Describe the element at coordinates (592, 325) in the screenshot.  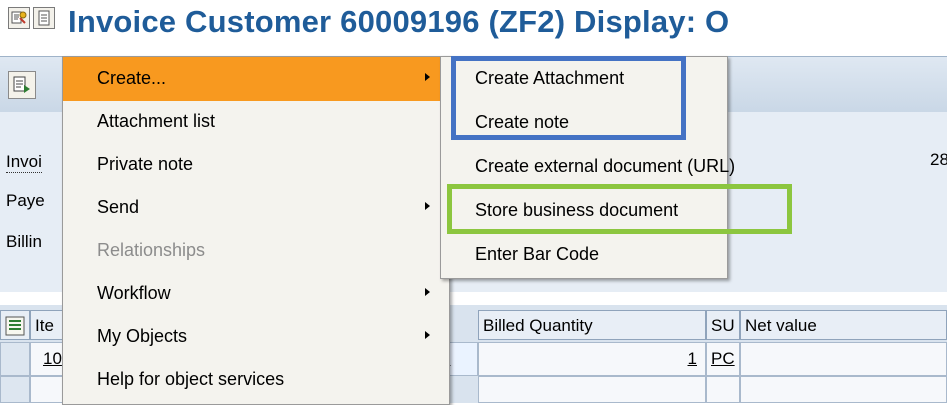
I see `column-header-billed-quantity: Billed Quantity` at that location.